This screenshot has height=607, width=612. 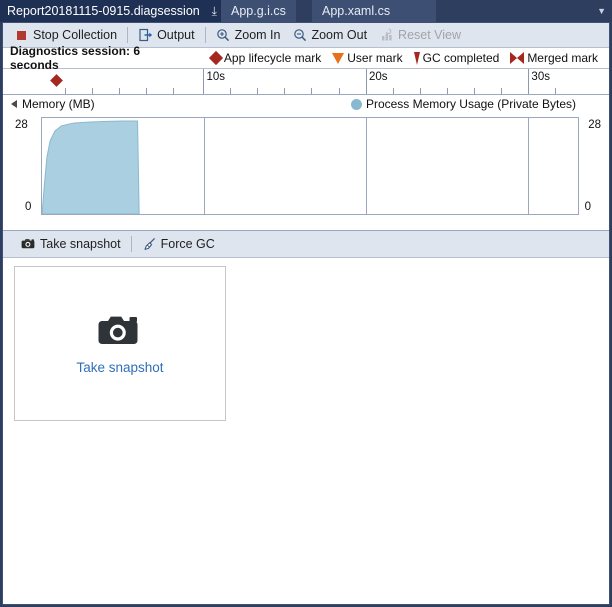 I want to click on memory-area-series, so click(x=91, y=167).